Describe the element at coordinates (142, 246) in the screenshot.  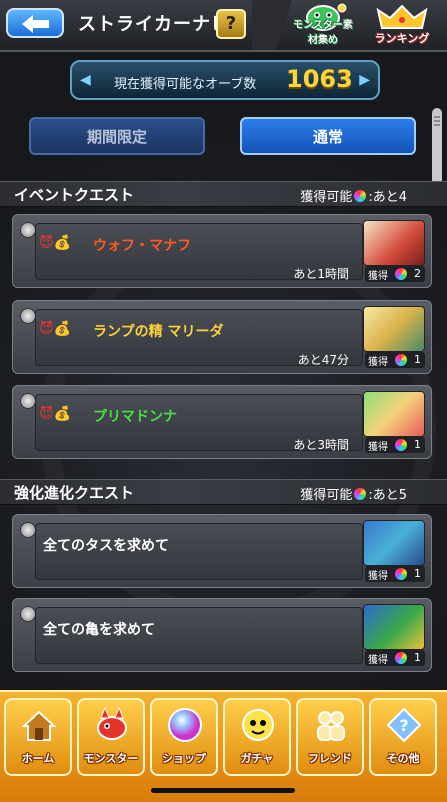
I see `quest-name: ウォフ・マナフ` at that location.